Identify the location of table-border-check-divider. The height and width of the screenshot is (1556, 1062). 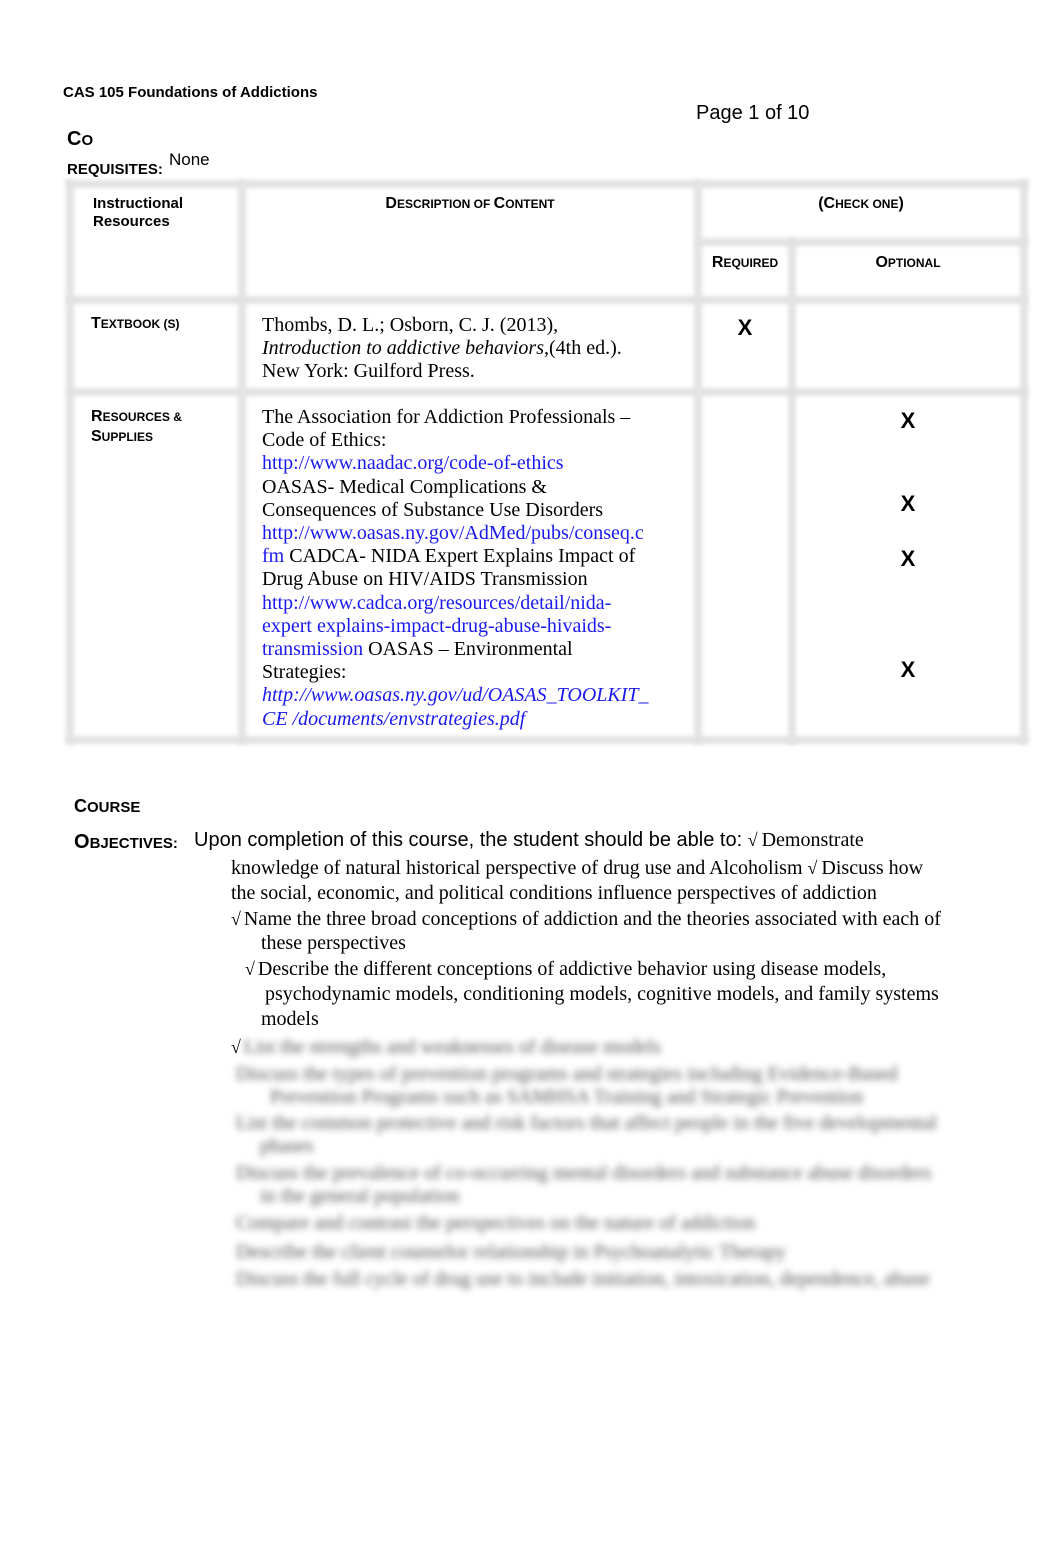
(862, 242).